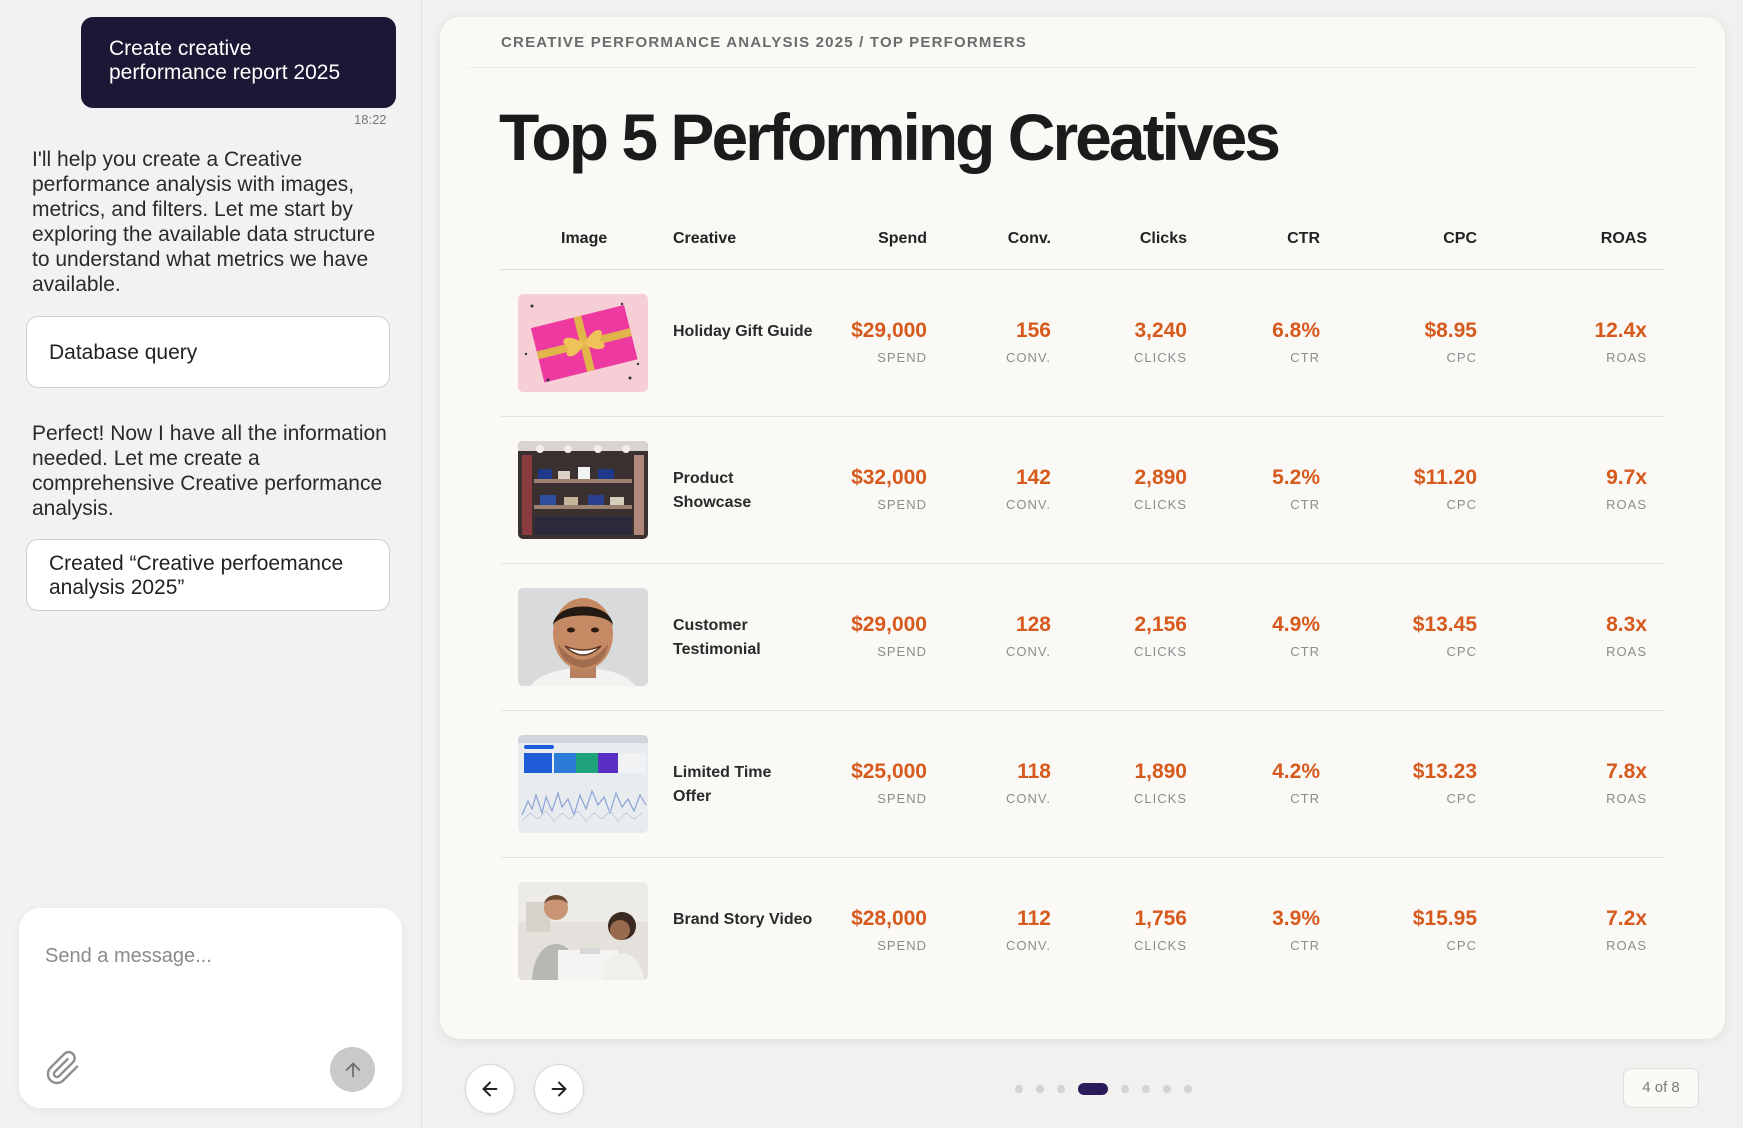 The image size is (1743, 1128). Describe the element at coordinates (583, 490) in the screenshot. I see `store-shelves-image` at that location.